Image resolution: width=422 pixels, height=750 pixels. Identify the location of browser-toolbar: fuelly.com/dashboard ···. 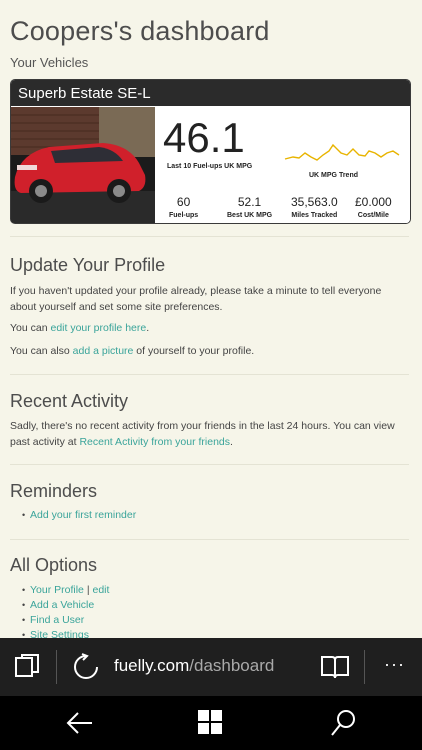
(211, 667).